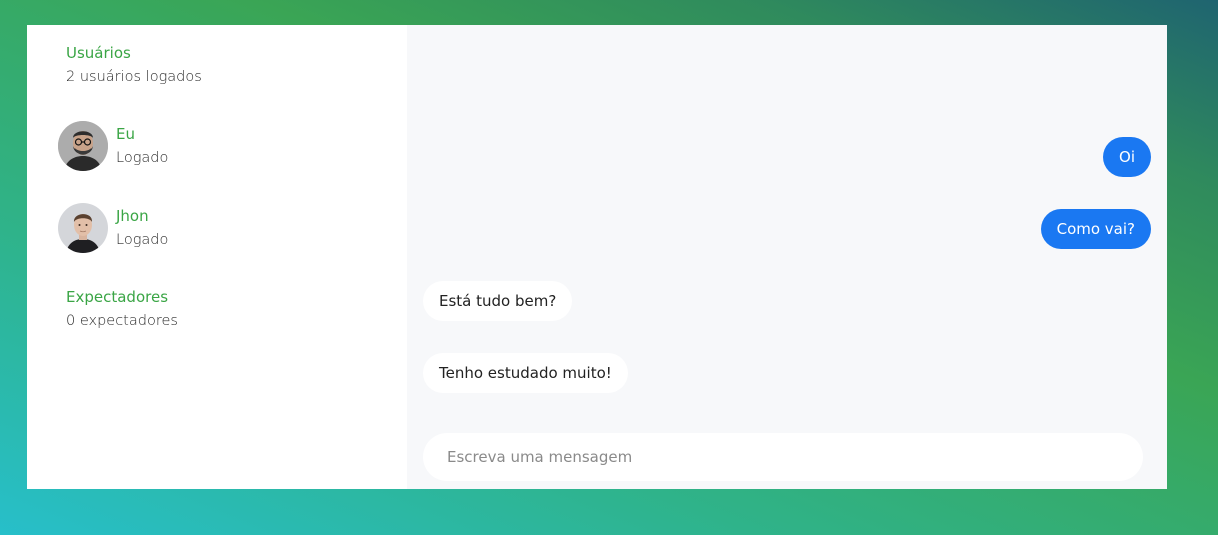 The width and height of the screenshot is (1218, 535). I want to click on message-received: Está tudo bem?, so click(498, 301).